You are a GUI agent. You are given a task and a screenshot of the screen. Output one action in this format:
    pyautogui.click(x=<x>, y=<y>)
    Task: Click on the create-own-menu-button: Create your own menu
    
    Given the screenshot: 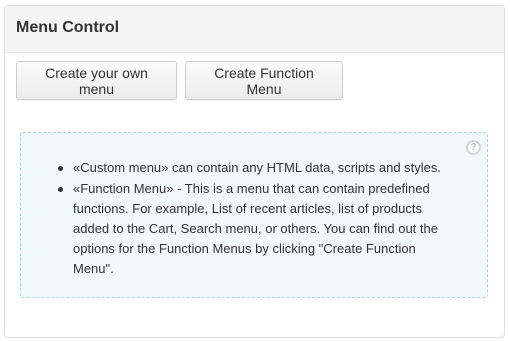 What is the action you would take?
    pyautogui.click(x=96, y=80)
    